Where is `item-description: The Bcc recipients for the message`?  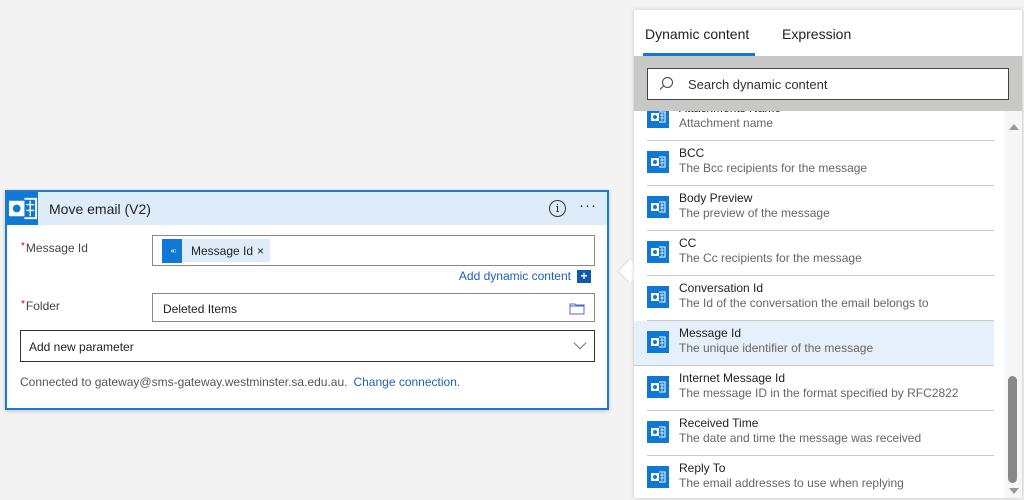 item-description: The Bcc recipients for the message is located at coordinates (773, 168).